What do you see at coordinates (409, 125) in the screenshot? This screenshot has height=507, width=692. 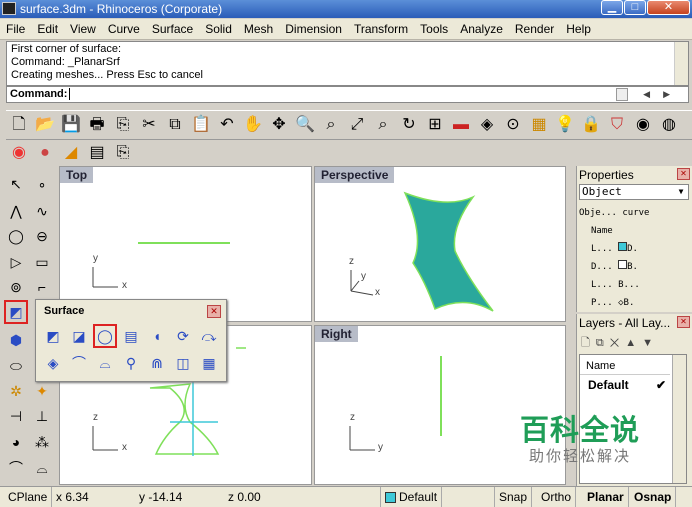 I see `rotate-icon: ↻` at bounding box center [409, 125].